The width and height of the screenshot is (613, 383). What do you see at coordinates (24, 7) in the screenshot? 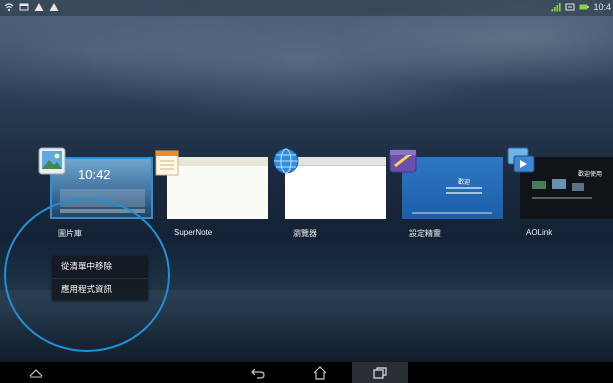
I see `gallery-notification-icon` at bounding box center [24, 7].